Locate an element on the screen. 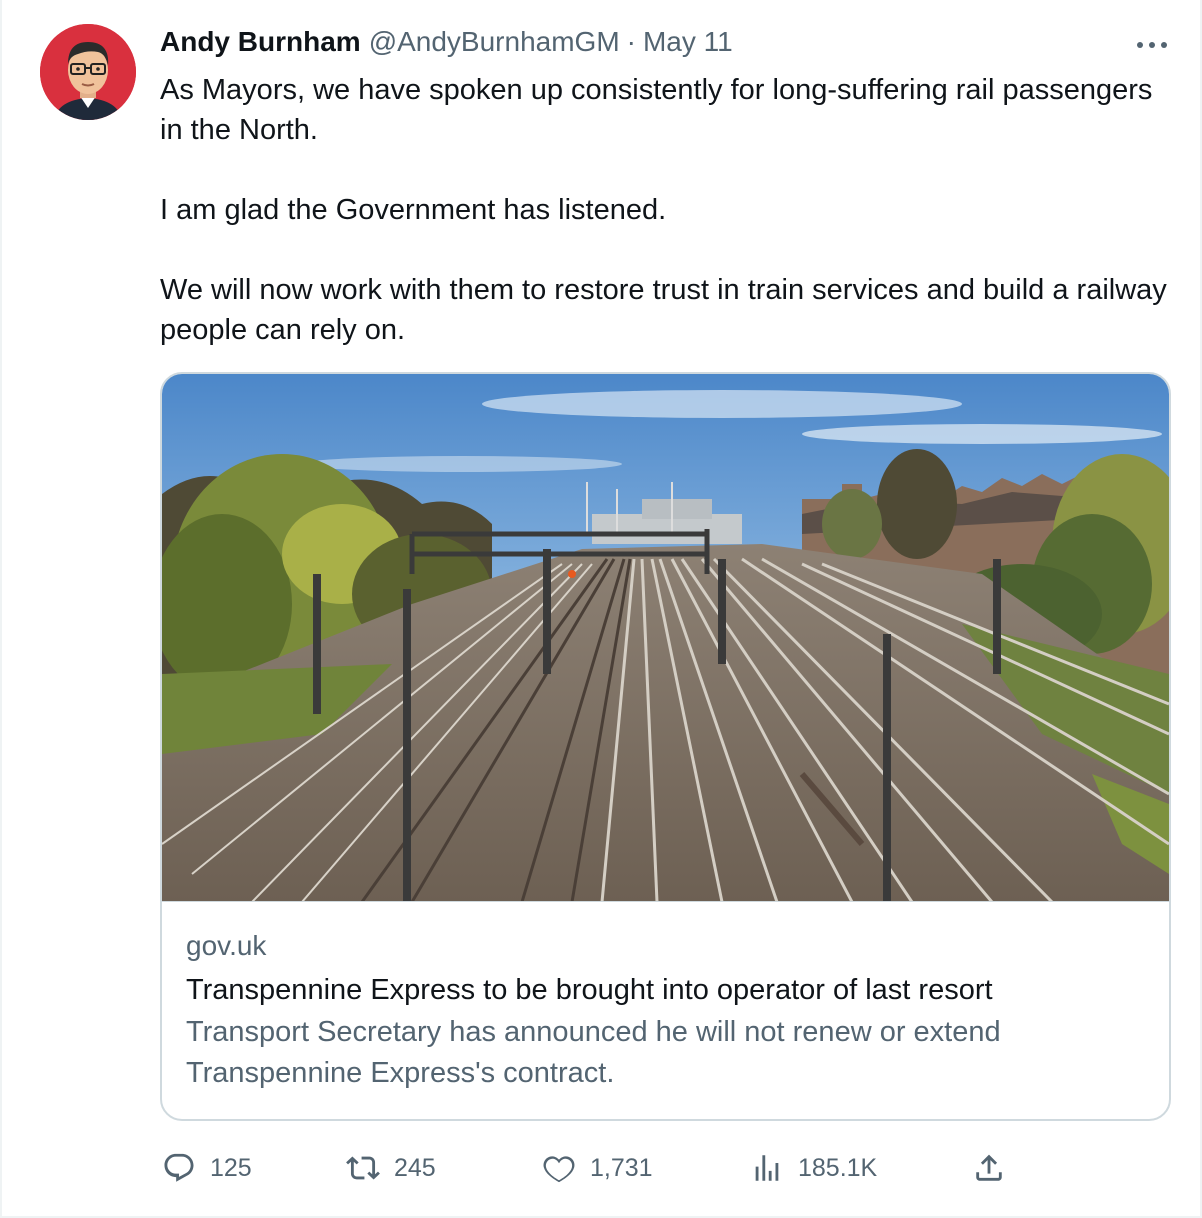 The height and width of the screenshot is (1218, 1202). retweet-button: 245 is located at coordinates (391, 1168).